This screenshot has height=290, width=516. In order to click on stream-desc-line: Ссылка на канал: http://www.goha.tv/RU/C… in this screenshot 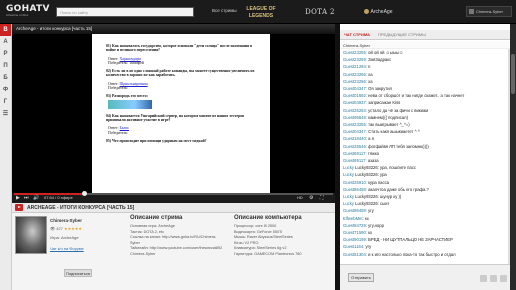, I will do `click(180, 238)`.